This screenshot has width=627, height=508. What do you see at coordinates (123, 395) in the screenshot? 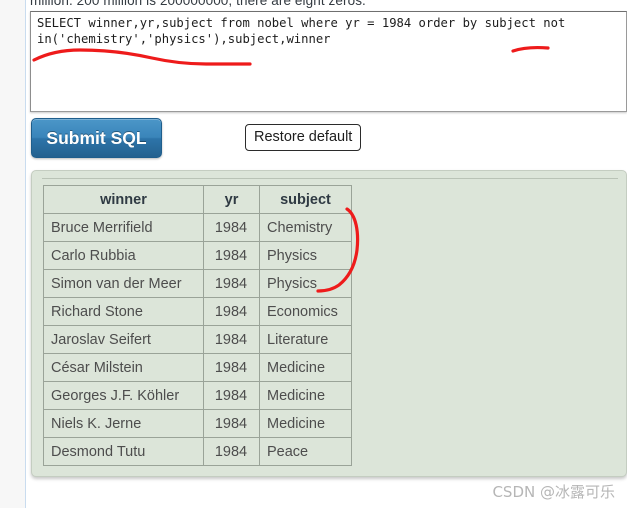
I see `cell-winner: Georges J.F. Köhler` at bounding box center [123, 395].